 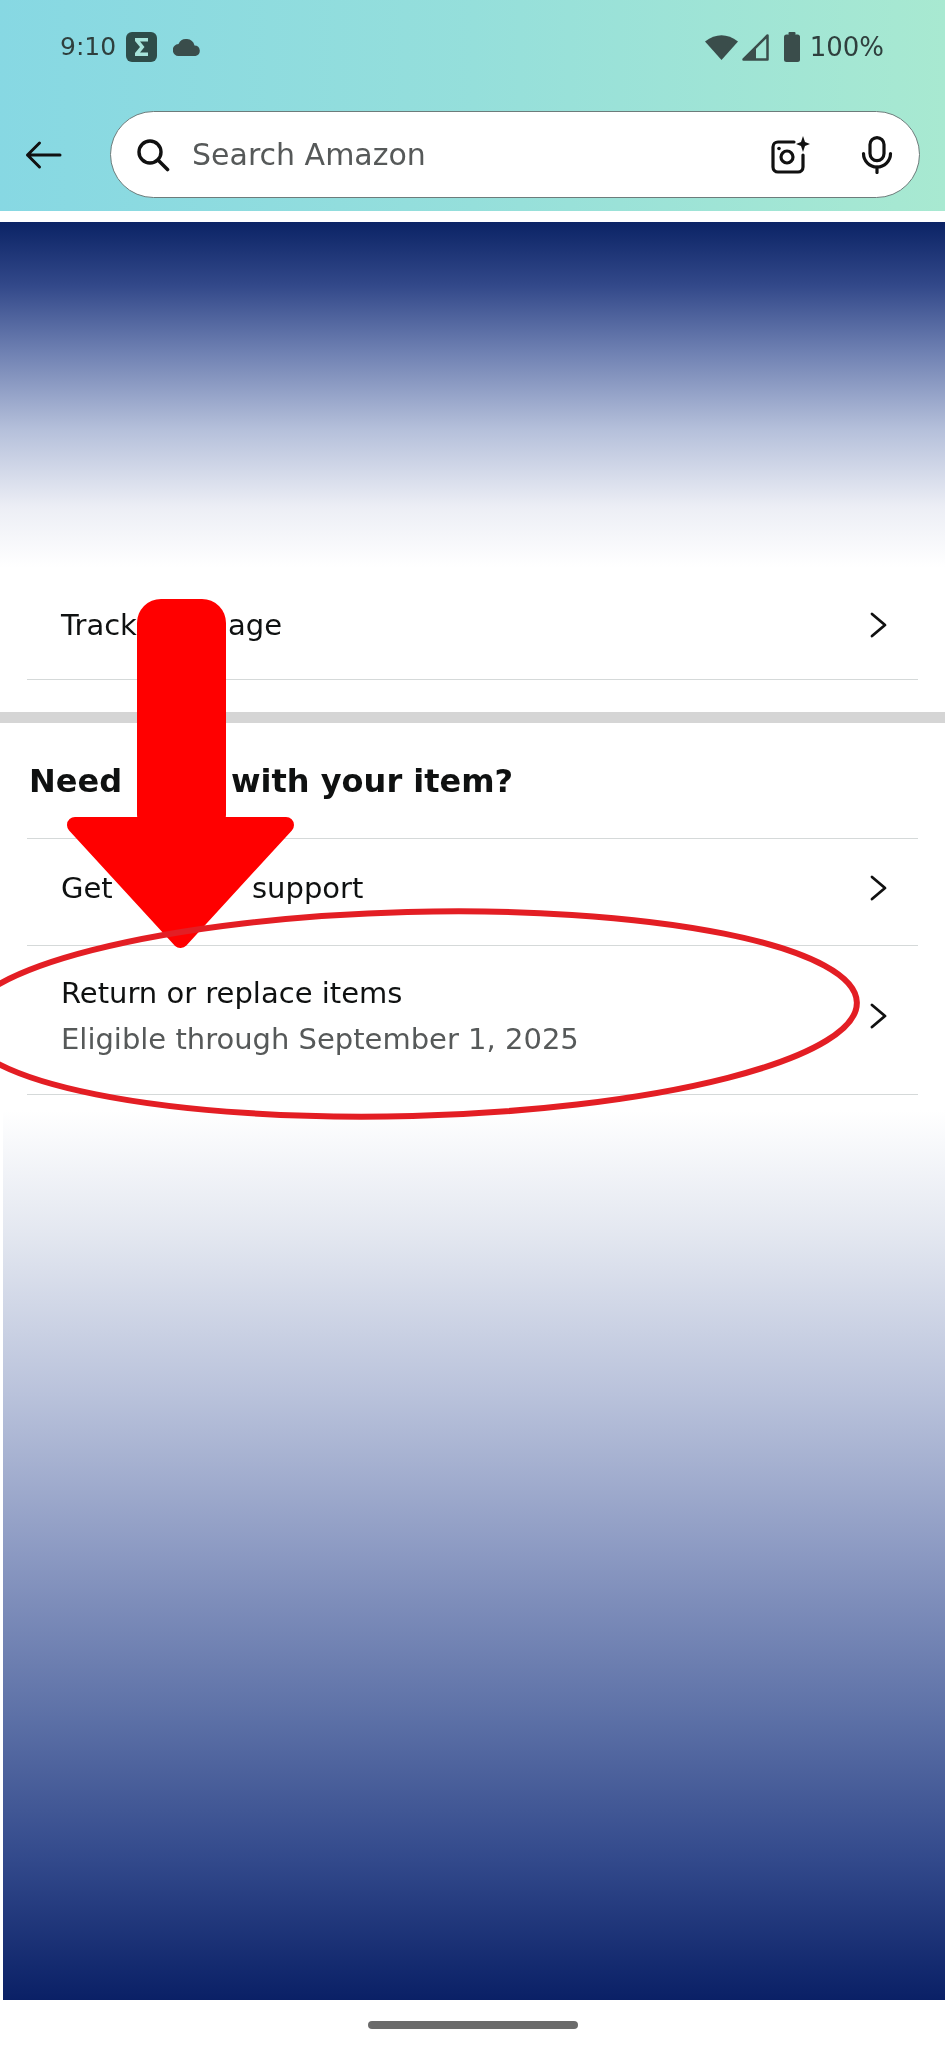 I want to click on battery-icon, so click(x=791, y=47).